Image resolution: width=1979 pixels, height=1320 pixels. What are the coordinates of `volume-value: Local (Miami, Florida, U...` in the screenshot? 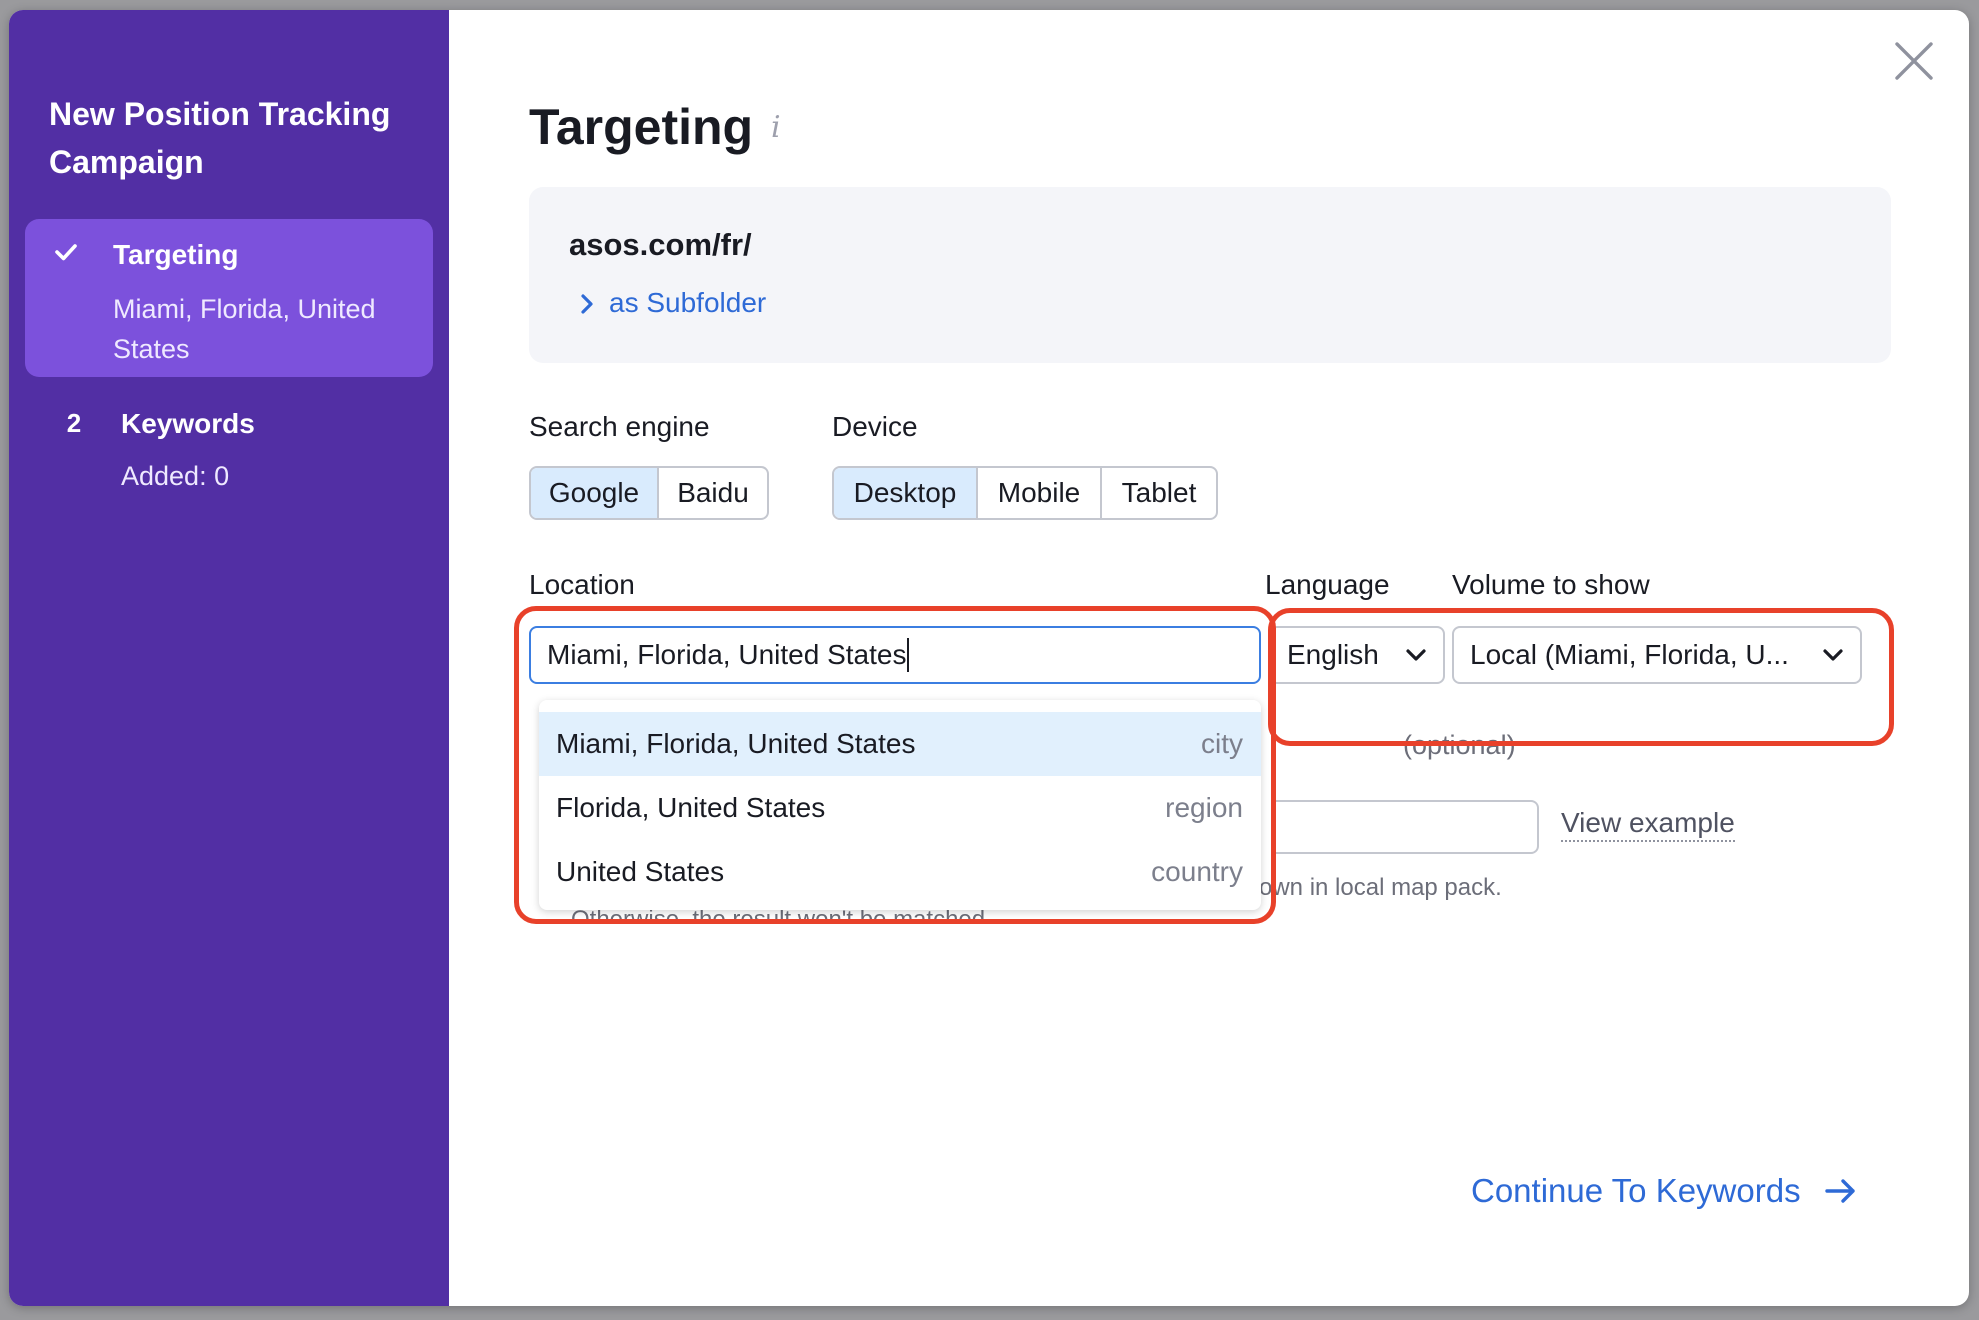 It's located at (1629, 654).